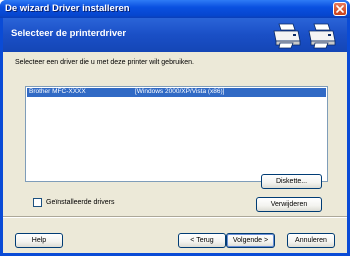  Describe the element at coordinates (37, 202) in the screenshot. I see `installed-drivers-checkbox` at that location.